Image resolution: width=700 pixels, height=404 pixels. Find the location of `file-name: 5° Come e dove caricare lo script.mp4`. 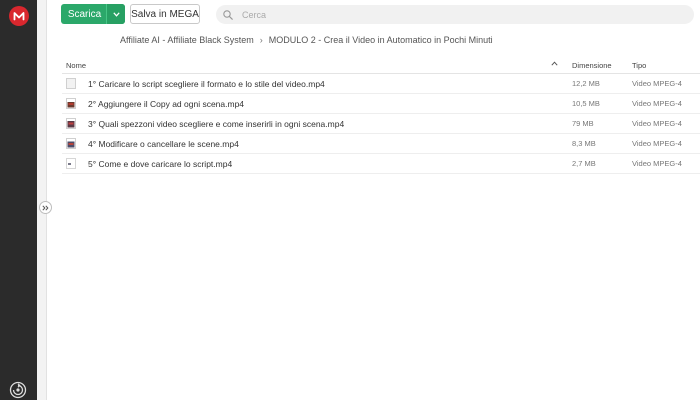

file-name: 5° Come e dove caricare lo script.mp4 is located at coordinates (160, 163).